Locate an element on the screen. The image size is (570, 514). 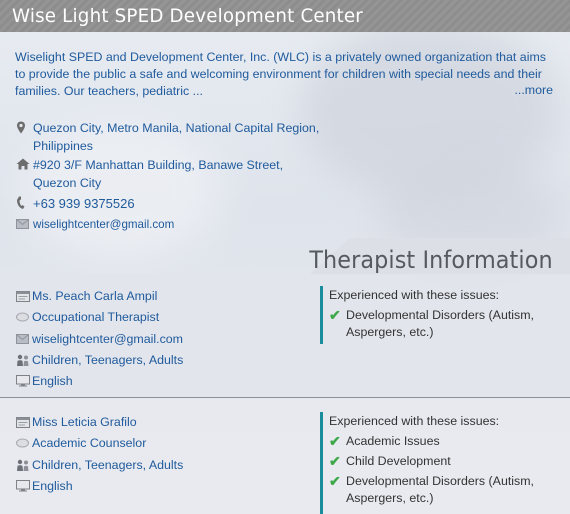
therapist-section-header: Therapist Information is located at coordinates (285, 256).